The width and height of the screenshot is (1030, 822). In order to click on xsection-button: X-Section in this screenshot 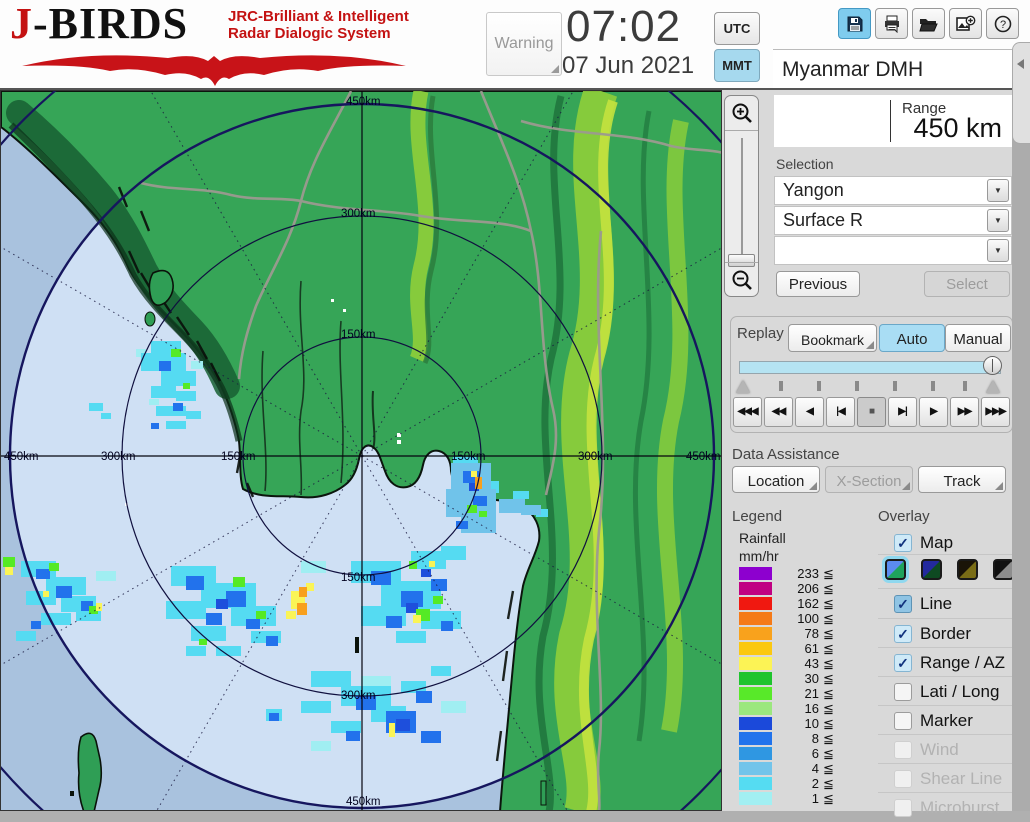, I will do `click(869, 479)`.